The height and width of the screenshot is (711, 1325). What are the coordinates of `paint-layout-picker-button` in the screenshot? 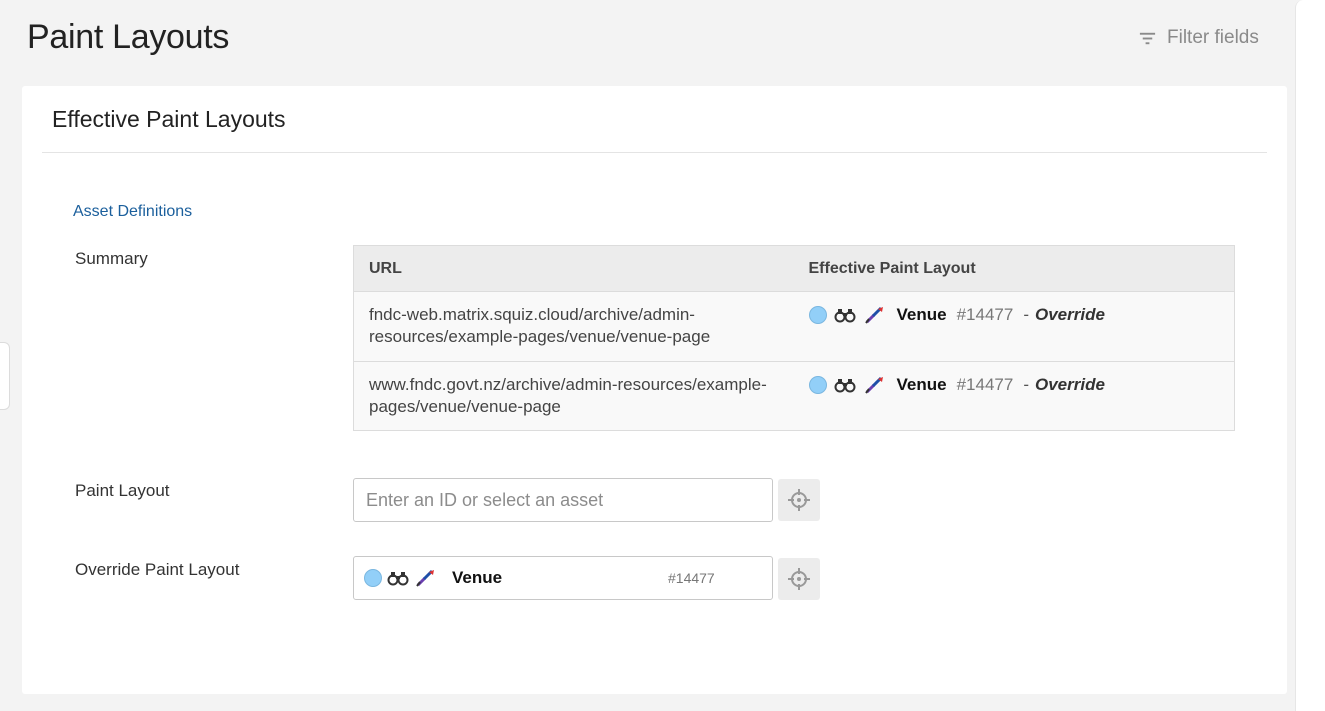 It's located at (799, 500).